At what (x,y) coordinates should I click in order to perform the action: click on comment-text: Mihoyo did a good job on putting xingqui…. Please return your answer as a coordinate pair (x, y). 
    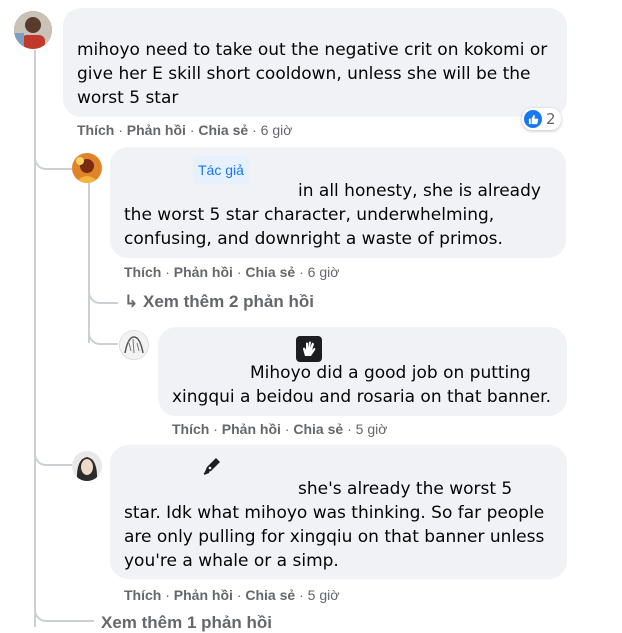
    Looking at the image, I should click on (361, 385).